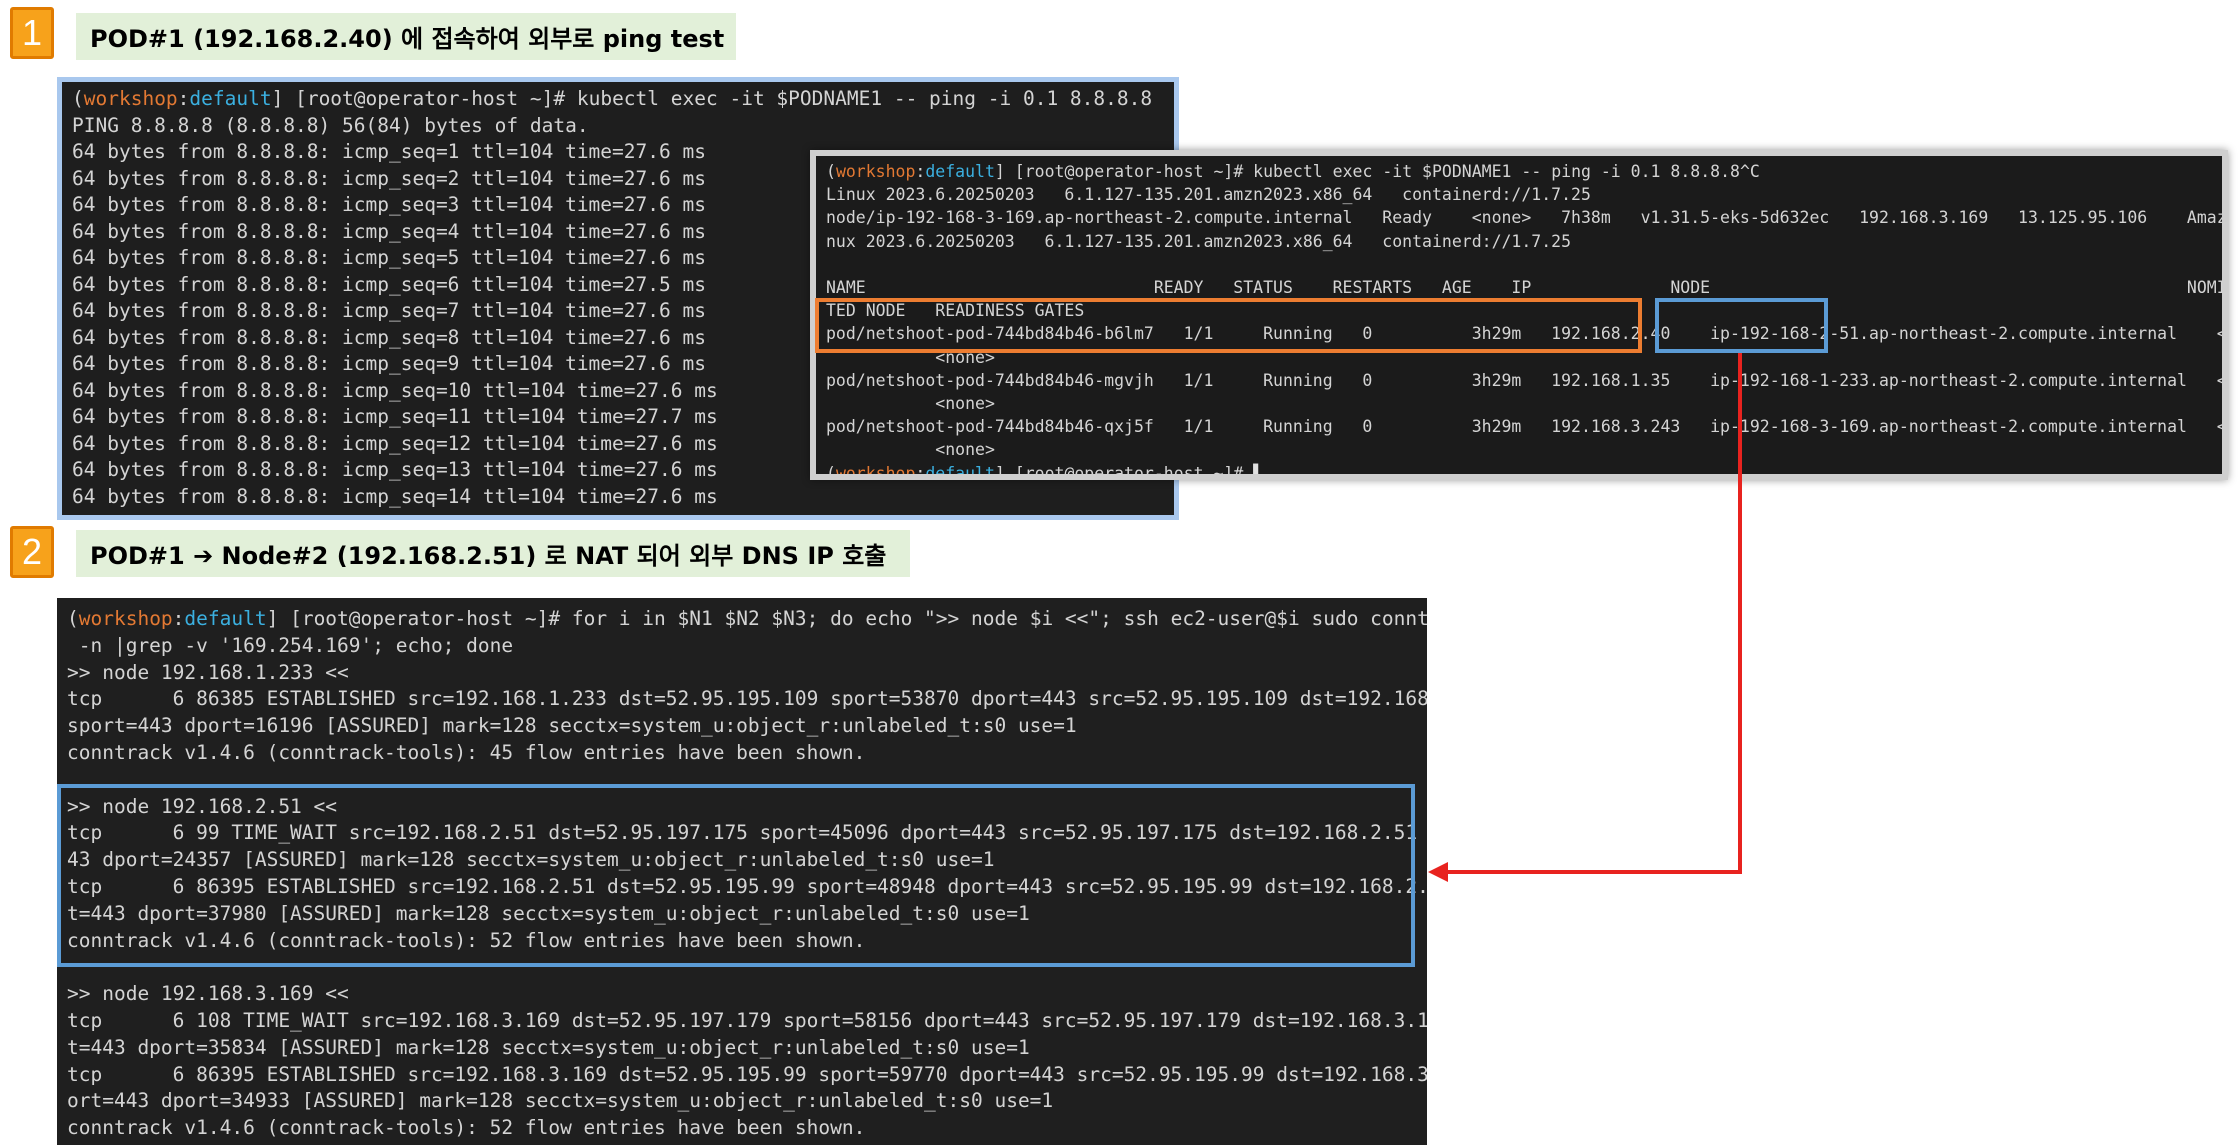 The image size is (2238, 1145). What do you see at coordinates (208, 994) in the screenshot?
I see `conntrack-output-line: >> node 192.168.3.169 <<` at bounding box center [208, 994].